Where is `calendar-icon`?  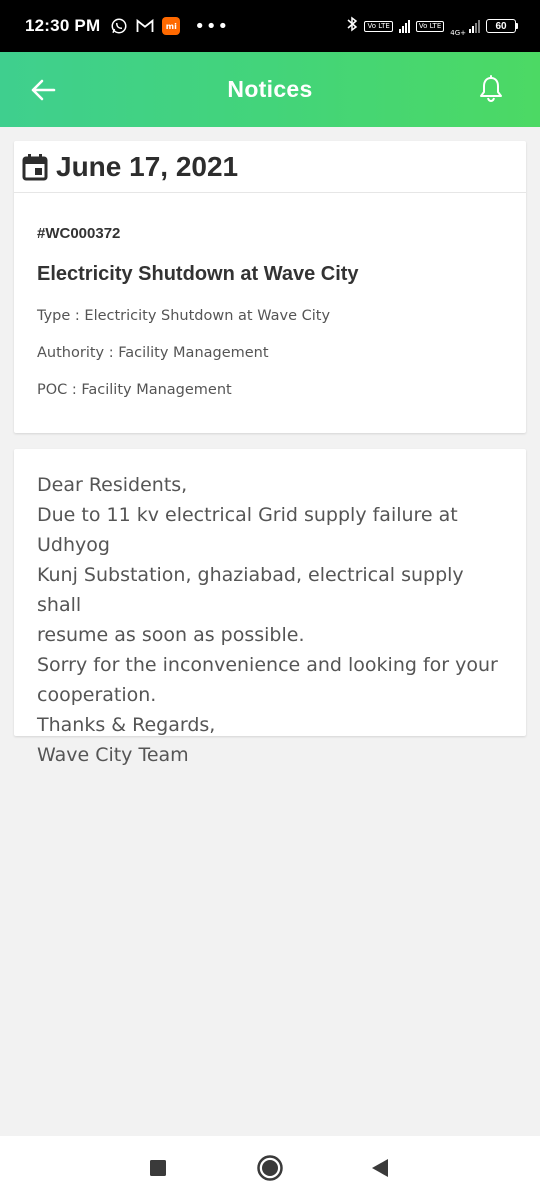
calendar-icon is located at coordinates (35, 166).